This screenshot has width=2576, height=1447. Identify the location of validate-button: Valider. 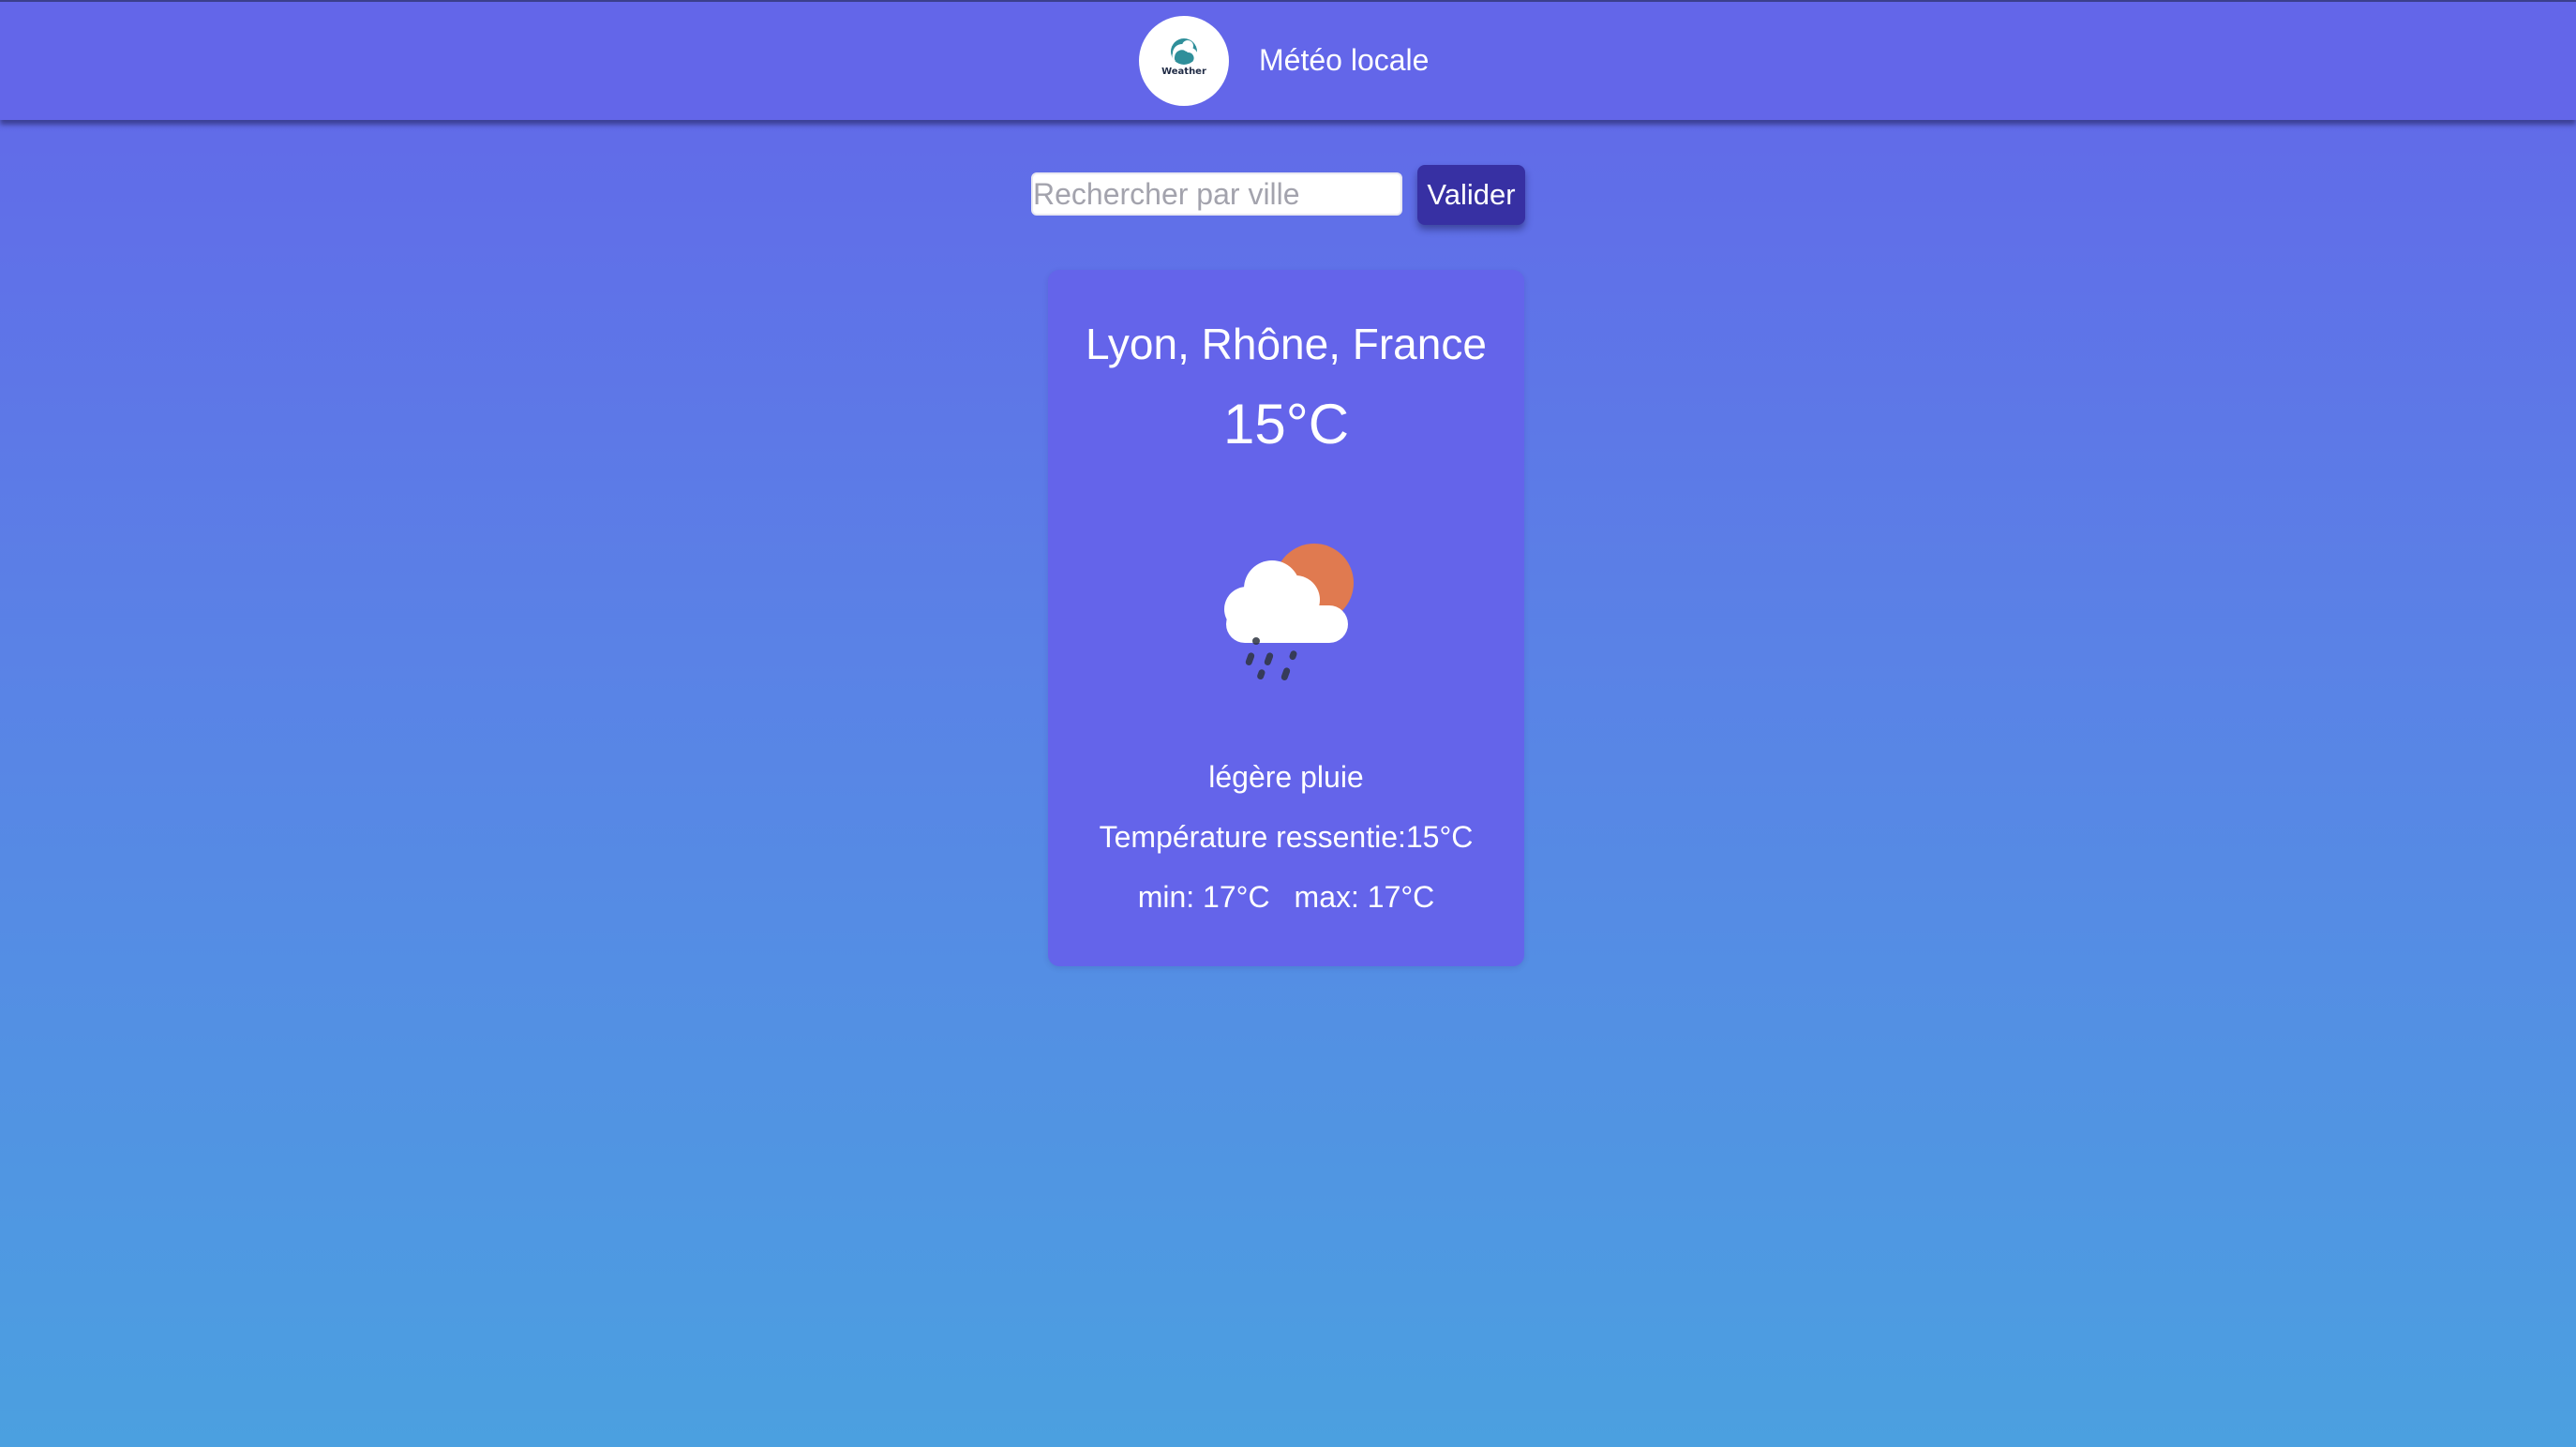
(1471, 195).